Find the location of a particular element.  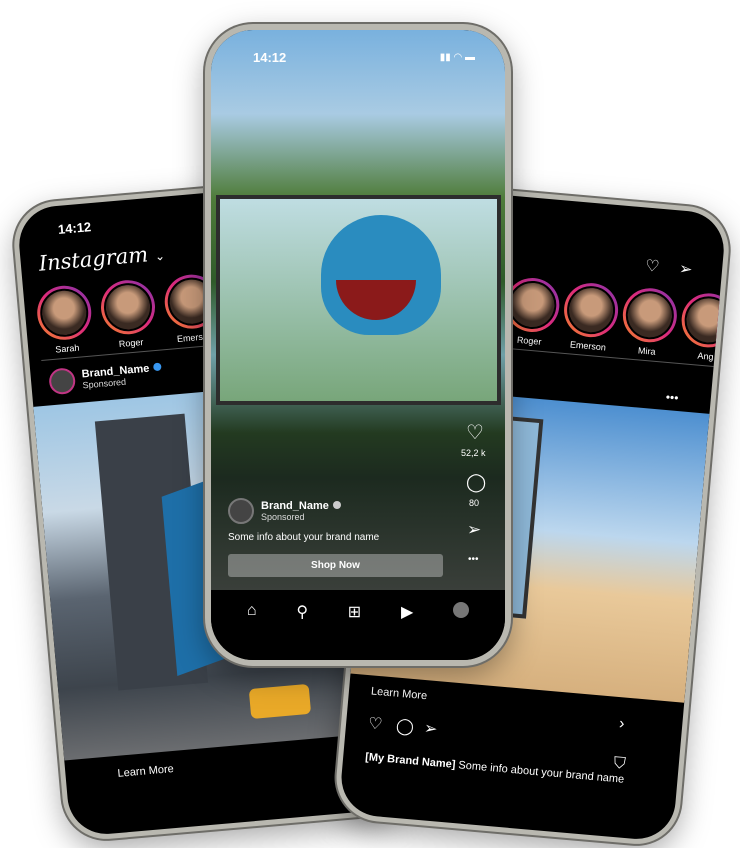

bottom-nav: ⌂ ⚲ ⊞ ▶ is located at coordinates (358, 625).